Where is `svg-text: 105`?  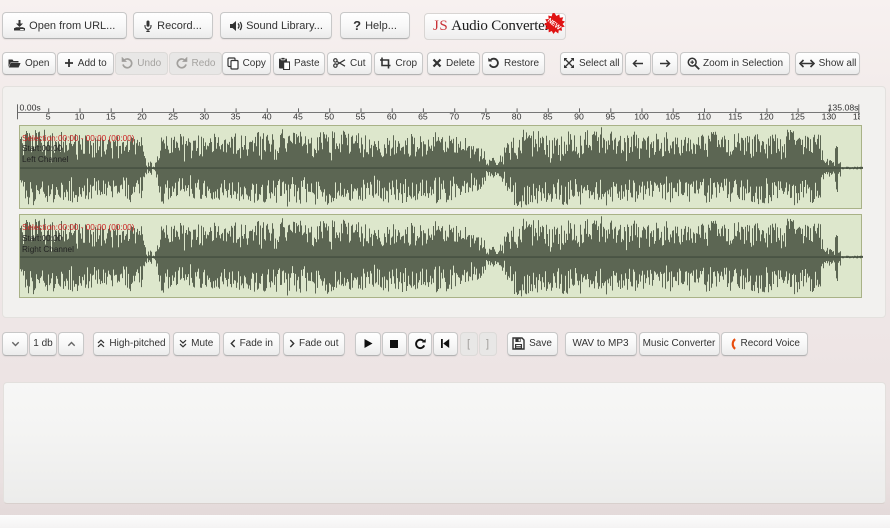 svg-text: 105 is located at coordinates (672, 117).